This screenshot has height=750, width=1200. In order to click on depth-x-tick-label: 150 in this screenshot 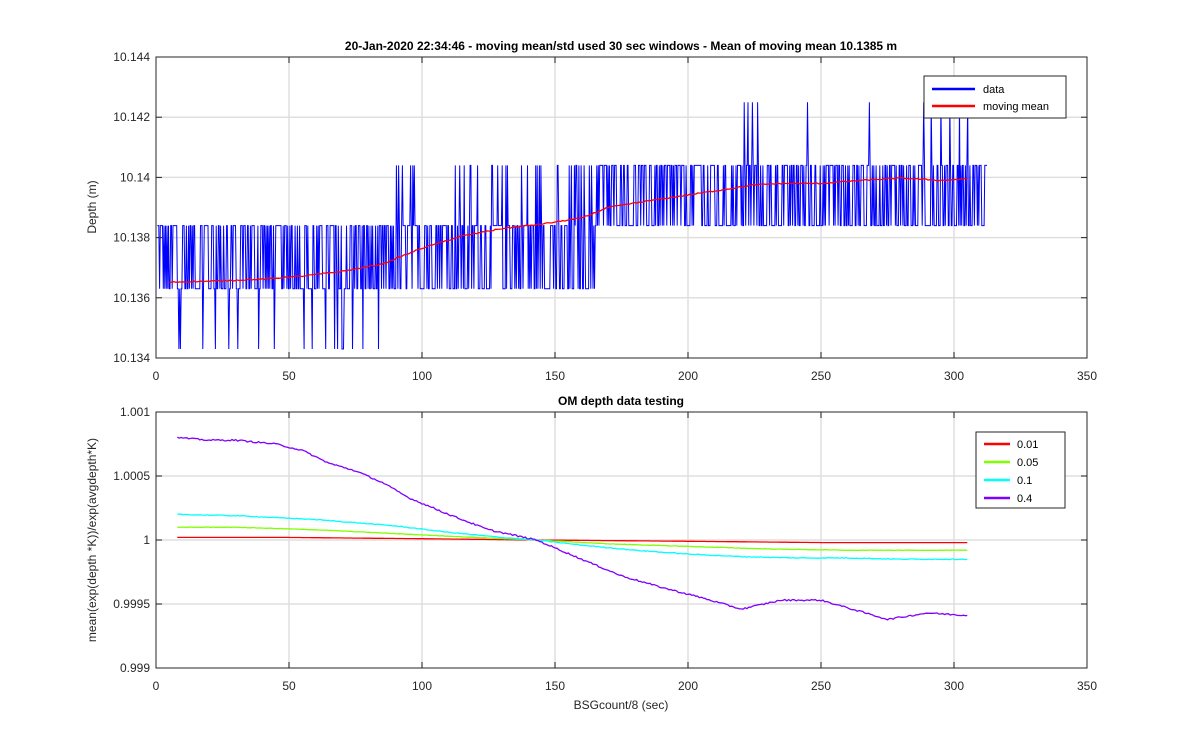, I will do `click(555, 376)`.